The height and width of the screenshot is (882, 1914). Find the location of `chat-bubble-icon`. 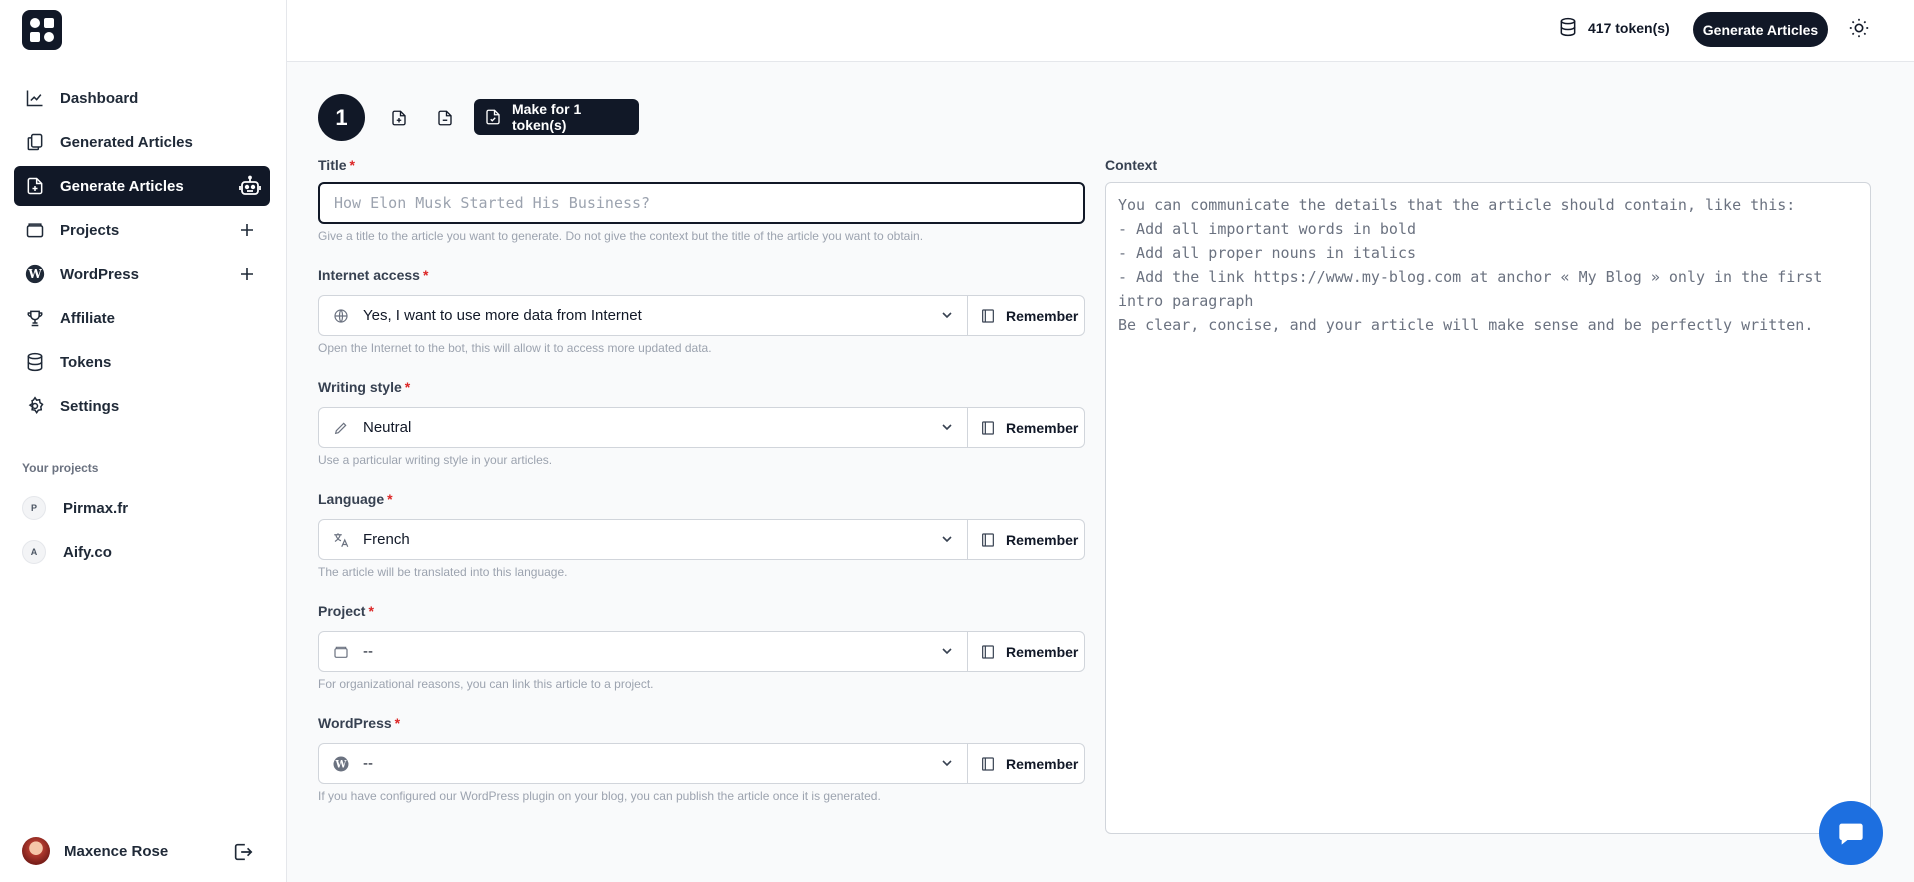

chat-bubble-icon is located at coordinates (1851, 834).